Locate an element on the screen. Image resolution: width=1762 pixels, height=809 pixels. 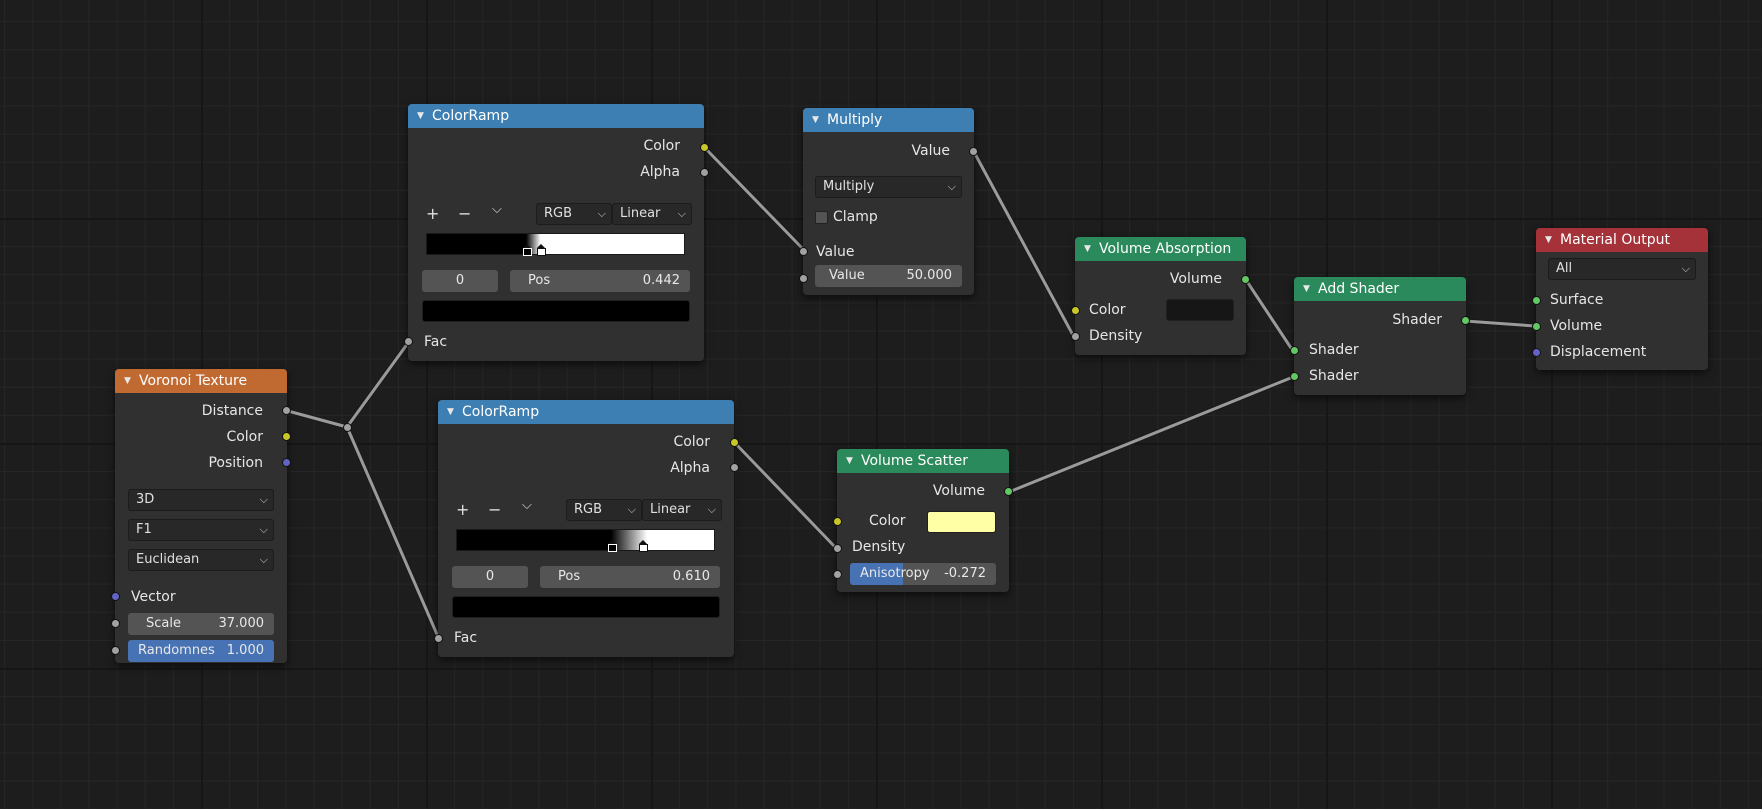
node-title: ColorRamp is located at coordinates (471, 116).